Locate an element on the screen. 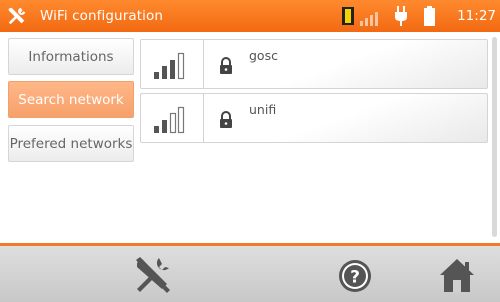 Image resolution: width=500 pixels, height=302 pixels. sidebar-item-label: Informations is located at coordinates (71, 56).